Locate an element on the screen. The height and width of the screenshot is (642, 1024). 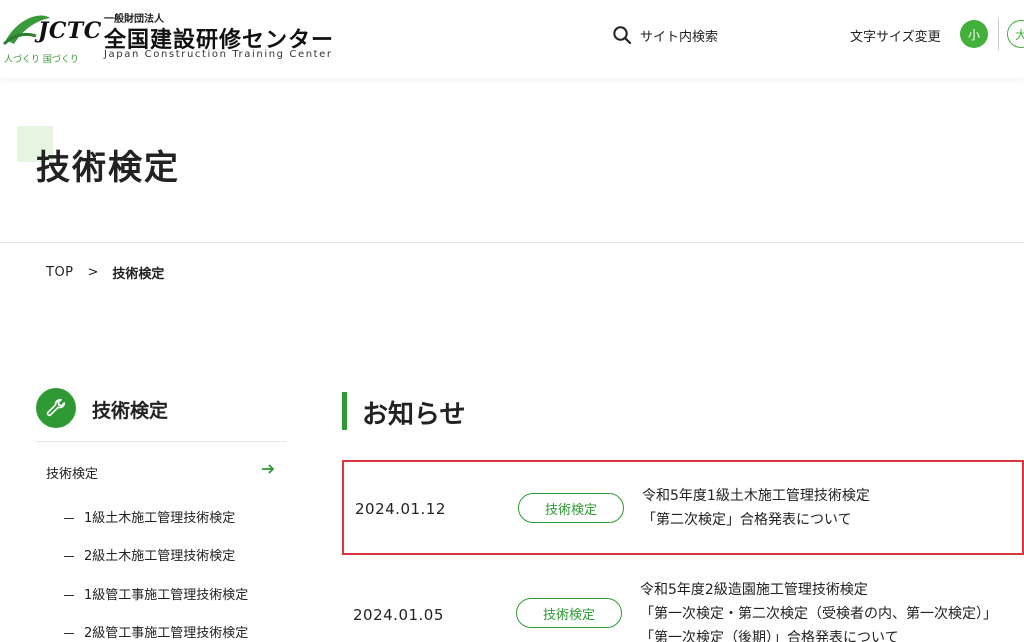
news-title: 令和5年度1級土木施工管理技術検定 「第二次検定」合格発表について is located at coordinates (756, 508).